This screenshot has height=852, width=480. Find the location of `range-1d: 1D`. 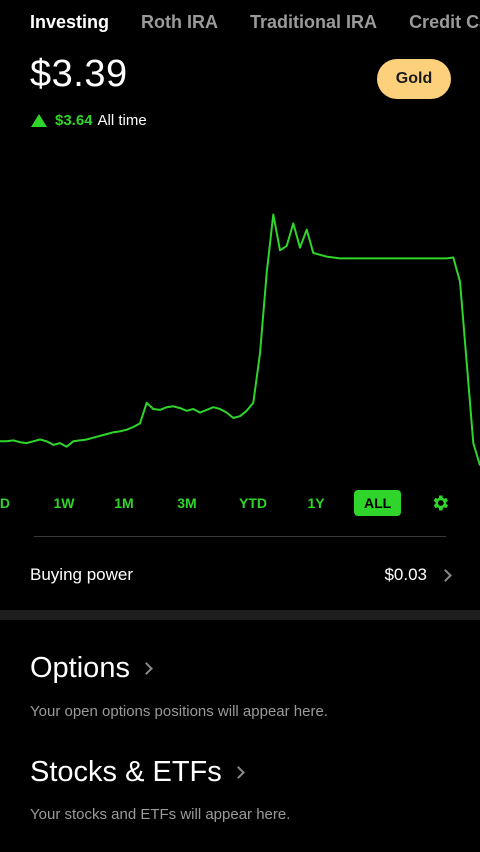

range-1d: 1D is located at coordinates (8, 503).